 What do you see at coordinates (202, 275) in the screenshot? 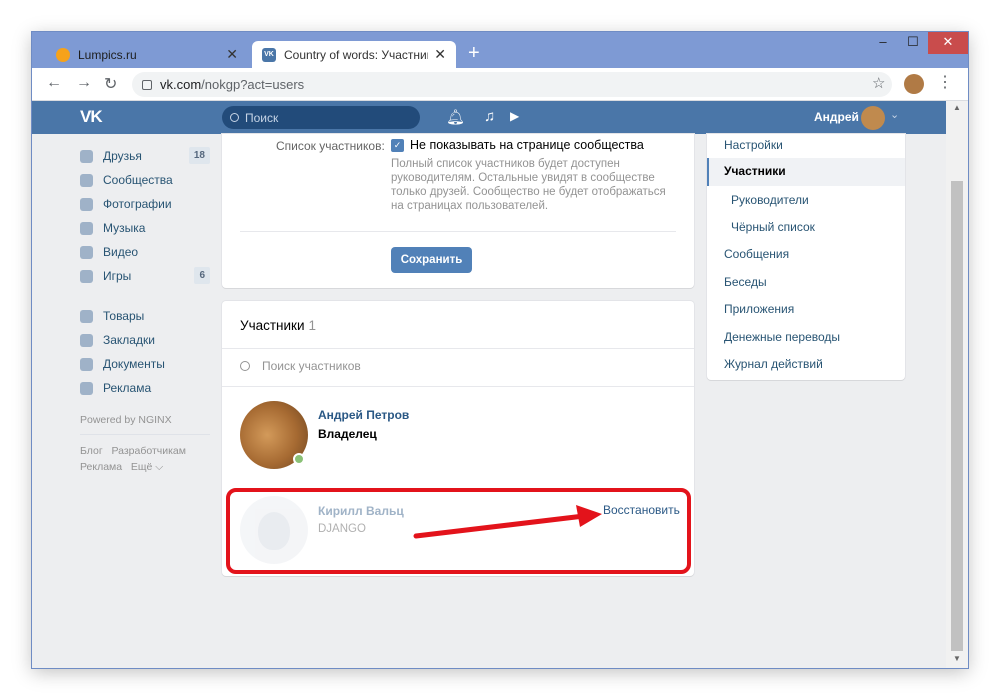
I see `count-badge: 6` at bounding box center [202, 275].